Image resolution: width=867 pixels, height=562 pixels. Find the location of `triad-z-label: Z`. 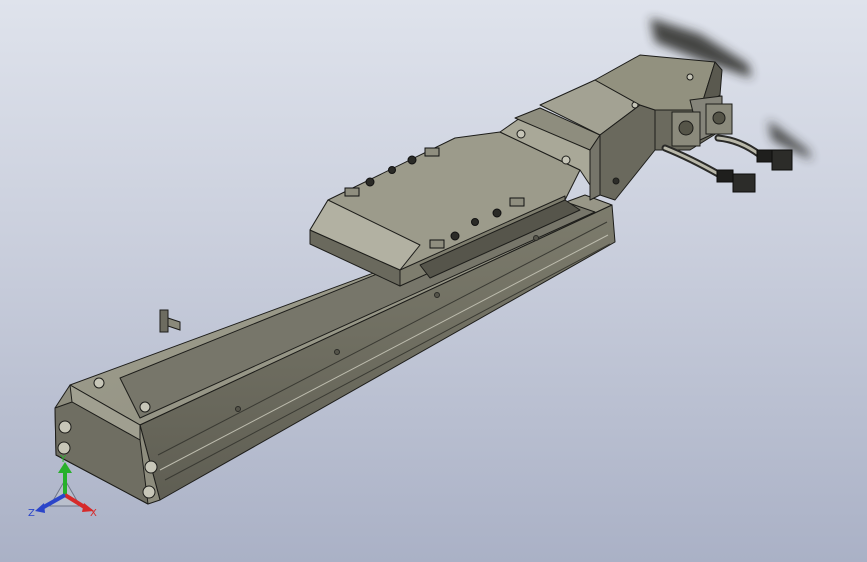

triad-z-label: Z is located at coordinates (31, 513).